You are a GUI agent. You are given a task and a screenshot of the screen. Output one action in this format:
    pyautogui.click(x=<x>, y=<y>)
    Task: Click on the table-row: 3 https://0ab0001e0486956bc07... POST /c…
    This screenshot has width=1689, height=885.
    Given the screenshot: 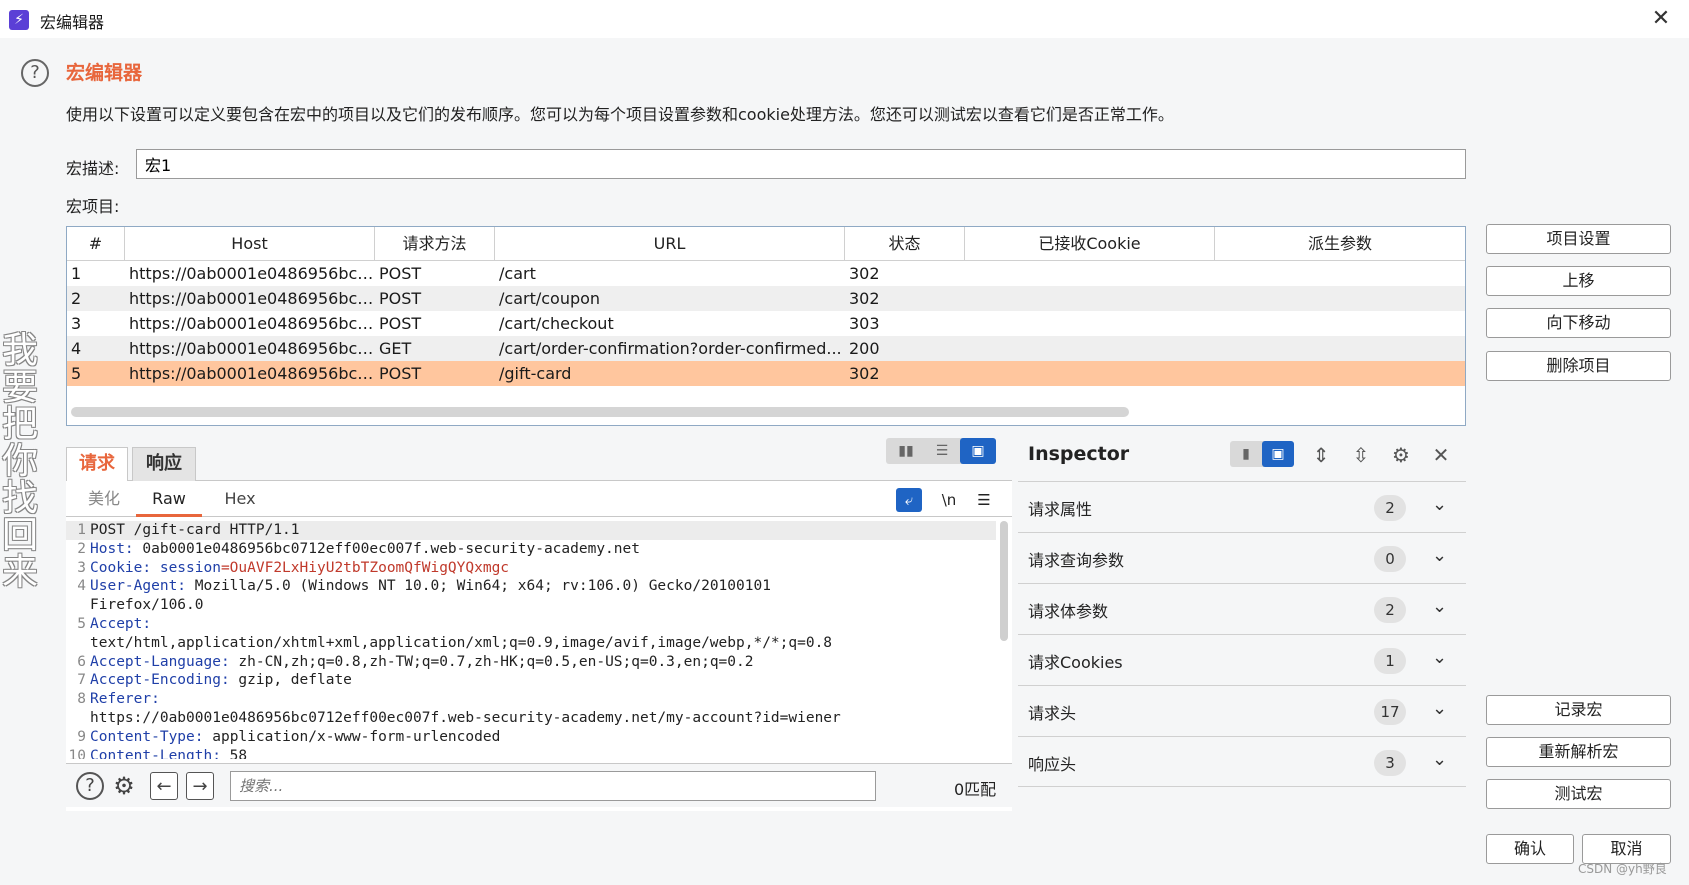 What is the action you would take?
    pyautogui.click(x=766, y=323)
    